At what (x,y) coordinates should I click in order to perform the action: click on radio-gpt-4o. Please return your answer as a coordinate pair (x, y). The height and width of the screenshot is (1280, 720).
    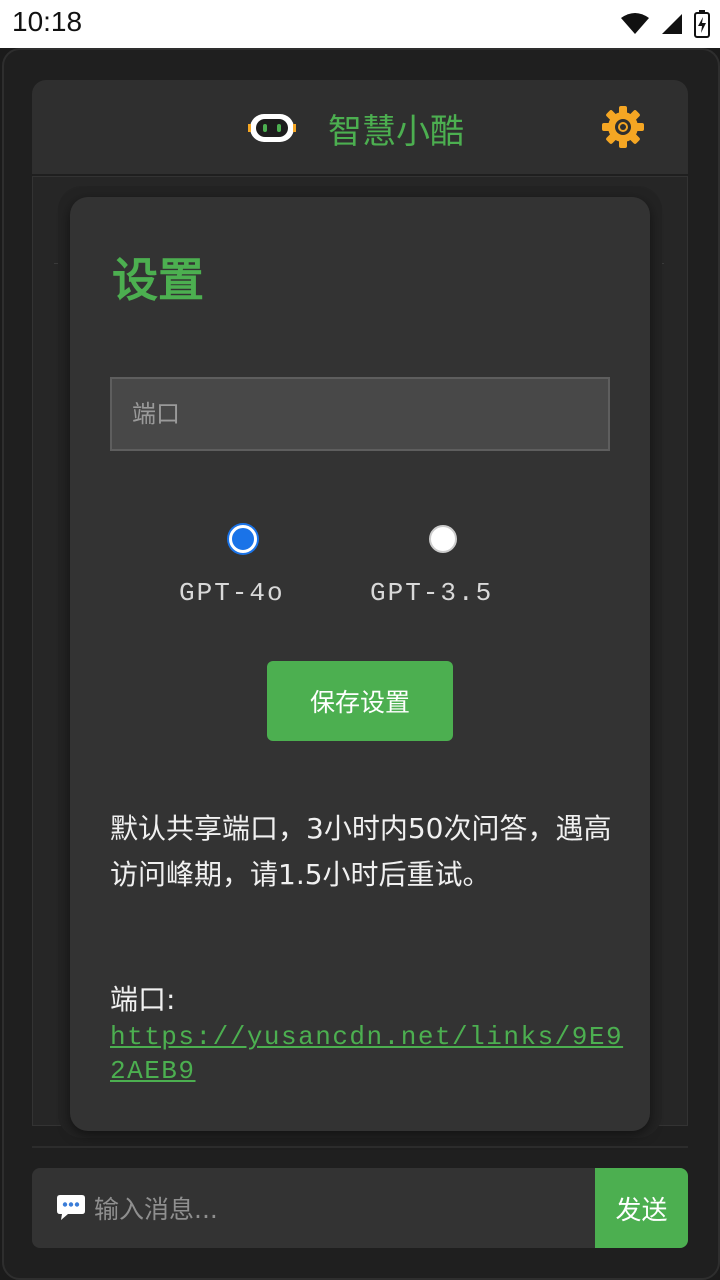
    Looking at the image, I should click on (243, 539).